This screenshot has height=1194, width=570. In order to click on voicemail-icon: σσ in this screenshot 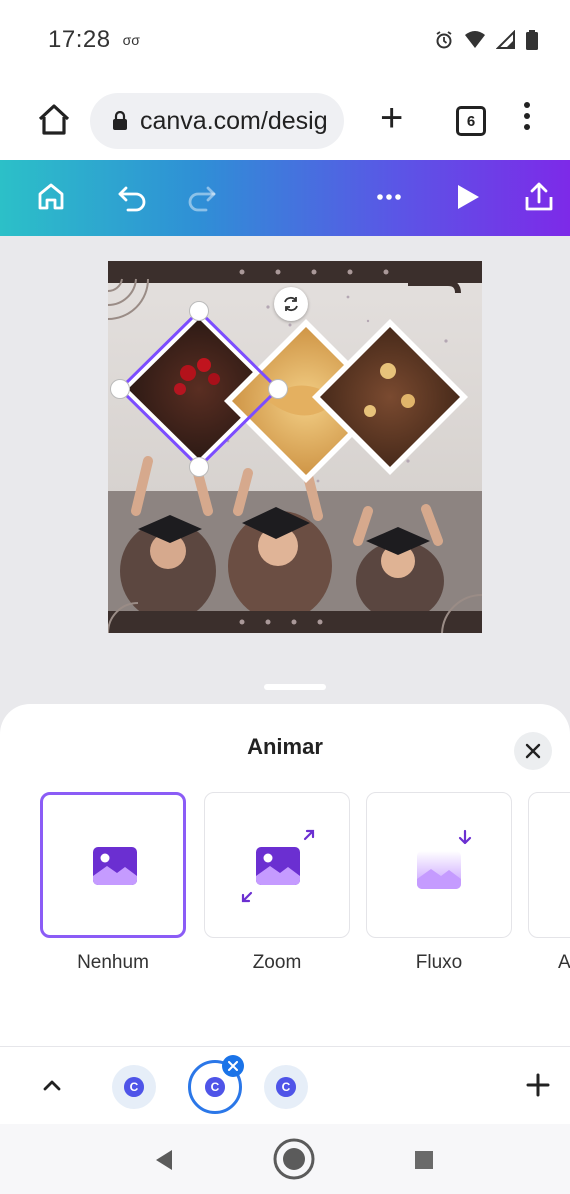, I will do `click(131, 40)`.